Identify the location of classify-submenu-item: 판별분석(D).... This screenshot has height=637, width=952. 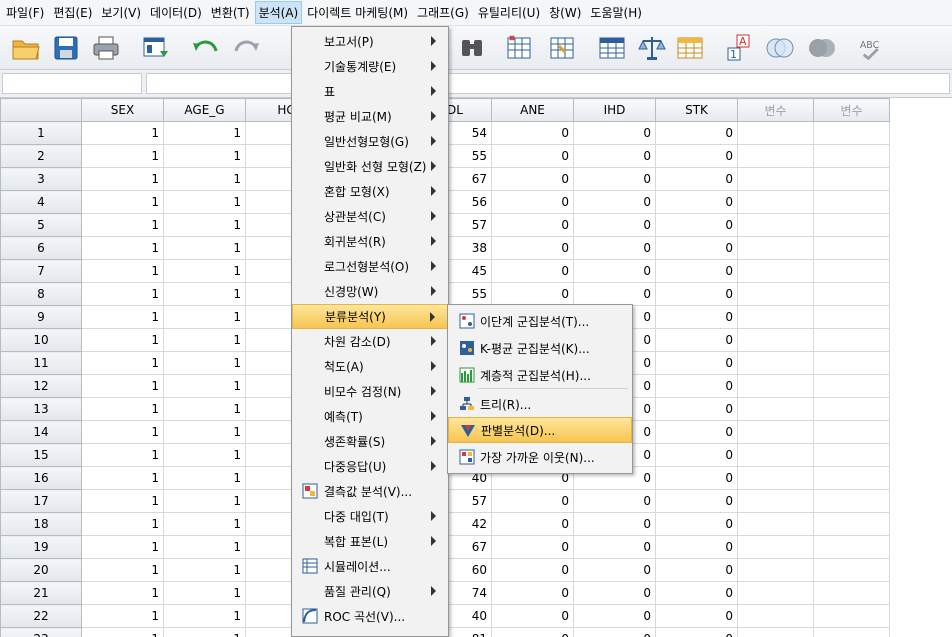
(540, 430).